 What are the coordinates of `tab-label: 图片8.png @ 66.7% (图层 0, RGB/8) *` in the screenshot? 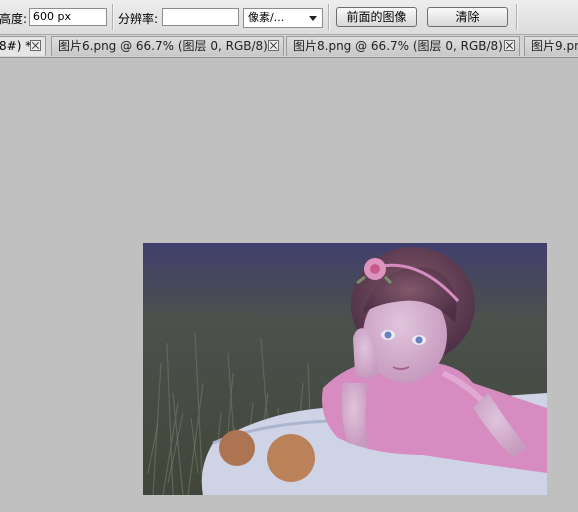 It's located at (403, 46).